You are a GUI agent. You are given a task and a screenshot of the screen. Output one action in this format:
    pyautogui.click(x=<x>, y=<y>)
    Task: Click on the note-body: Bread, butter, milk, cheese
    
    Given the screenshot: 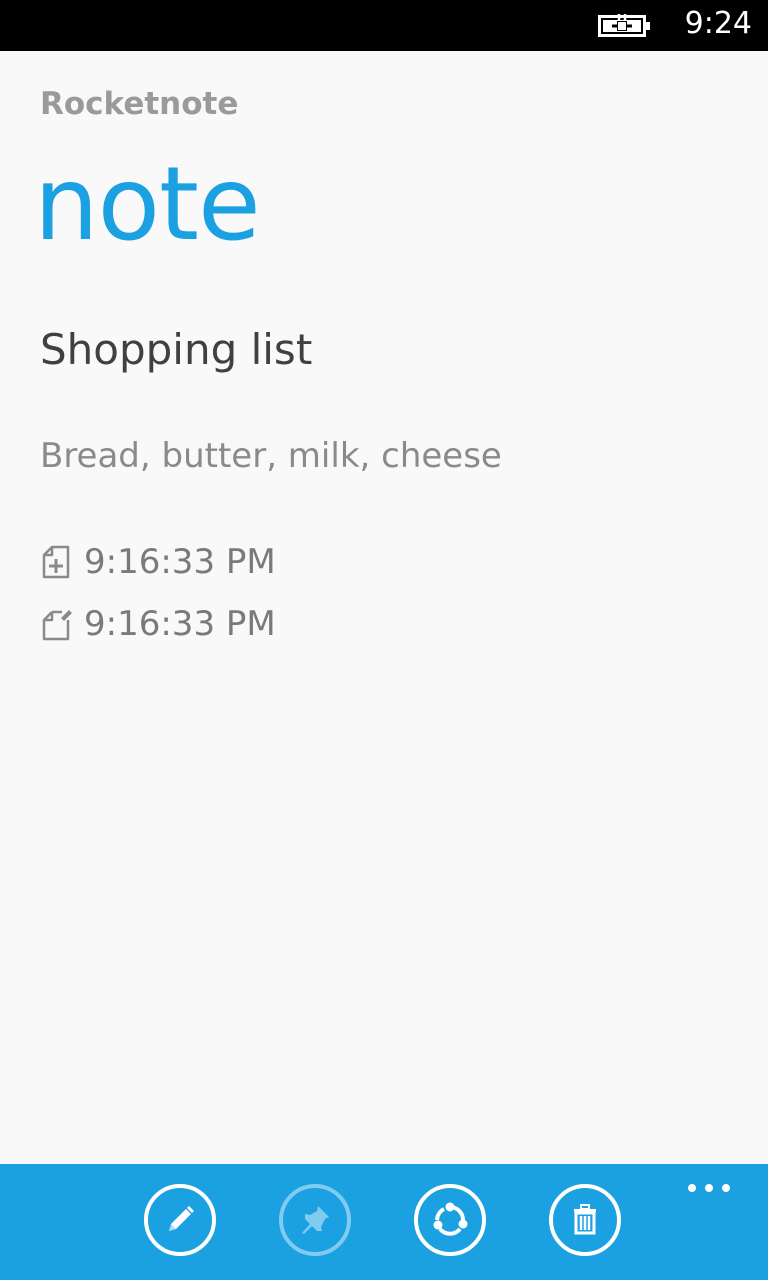 What is the action you would take?
    pyautogui.click(x=271, y=456)
    